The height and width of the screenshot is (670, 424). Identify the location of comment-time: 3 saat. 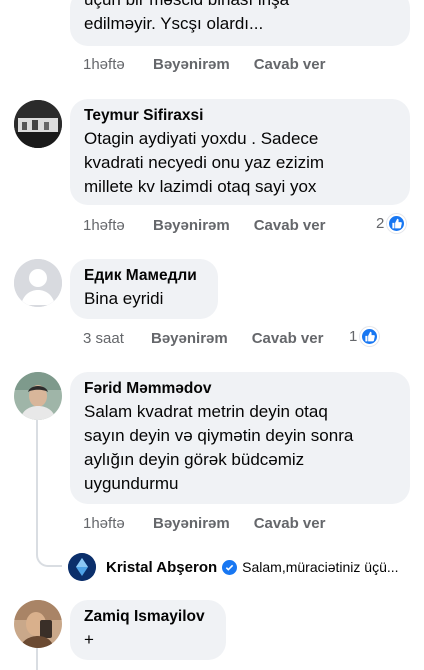
(103, 338).